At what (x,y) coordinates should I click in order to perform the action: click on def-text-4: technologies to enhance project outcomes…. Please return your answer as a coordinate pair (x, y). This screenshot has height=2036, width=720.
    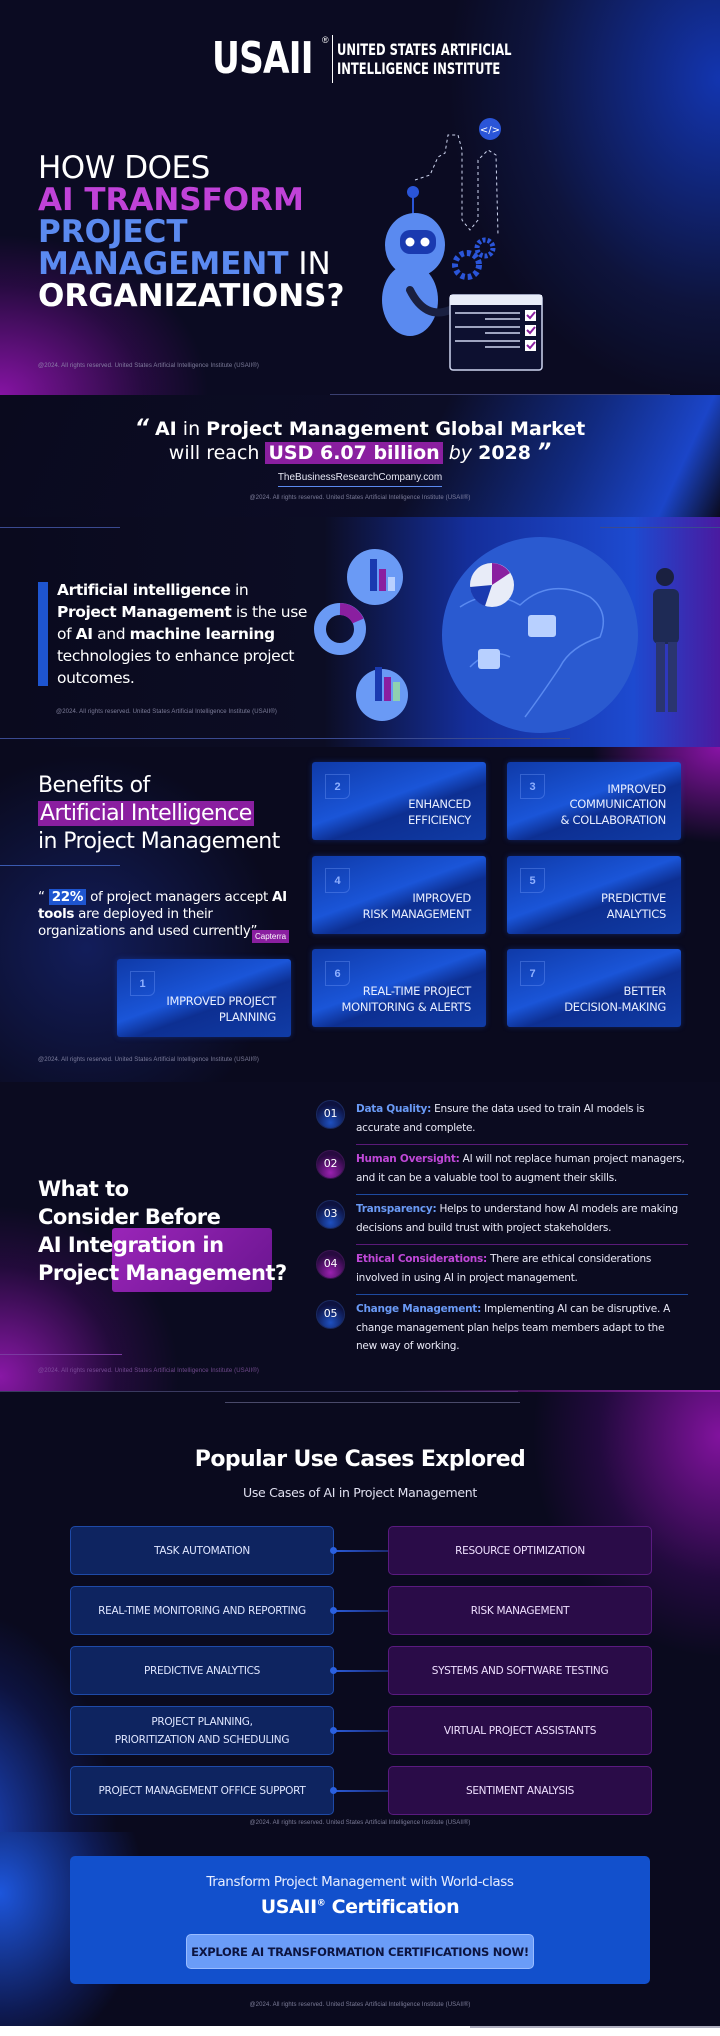
    Looking at the image, I should click on (176, 667).